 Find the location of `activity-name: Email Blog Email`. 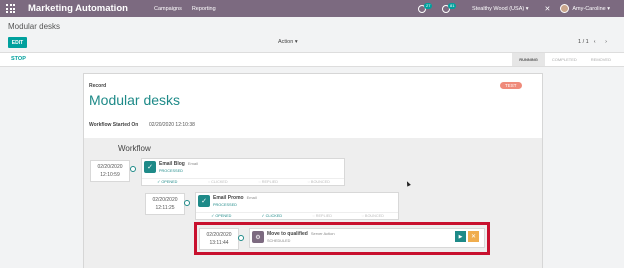

activity-name: Email Blog Email is located at coordinates (178, 164).